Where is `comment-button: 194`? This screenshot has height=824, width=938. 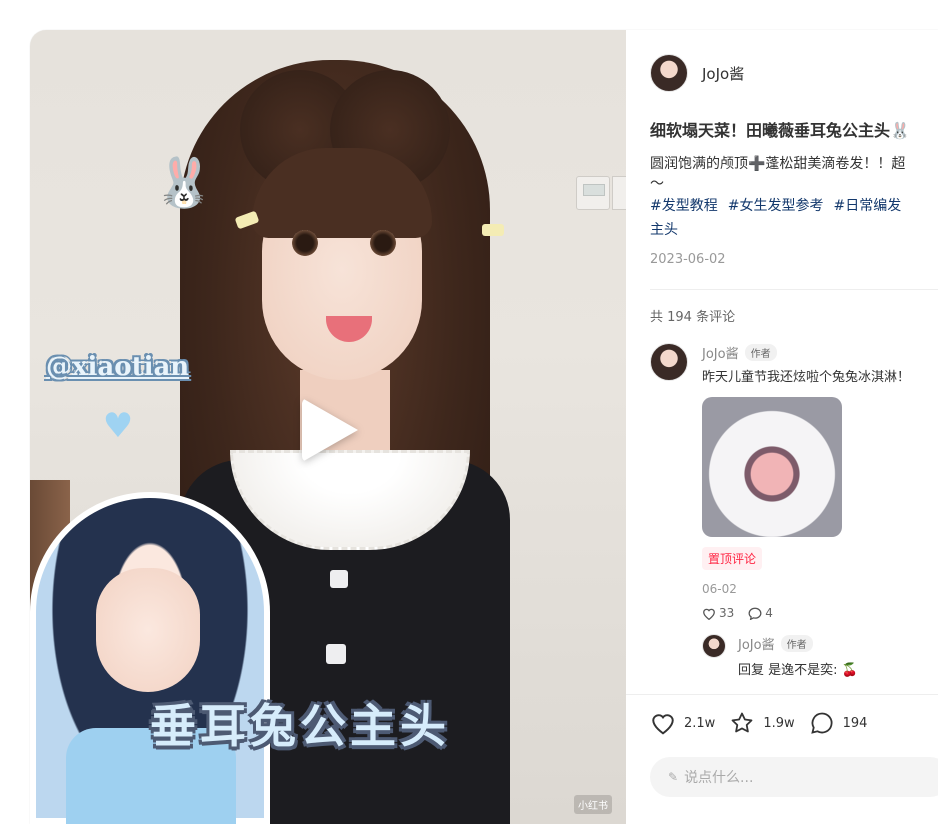
comment-button: 194 is located at coordinates (838, 723).